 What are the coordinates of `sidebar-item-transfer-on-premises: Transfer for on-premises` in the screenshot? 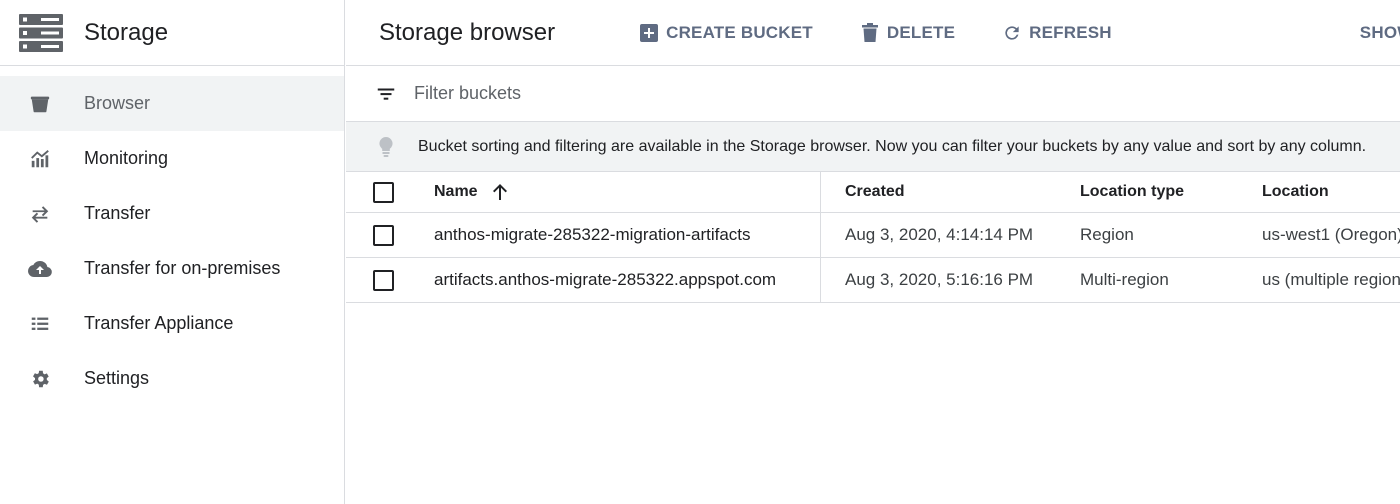 It's located at (172, 268).